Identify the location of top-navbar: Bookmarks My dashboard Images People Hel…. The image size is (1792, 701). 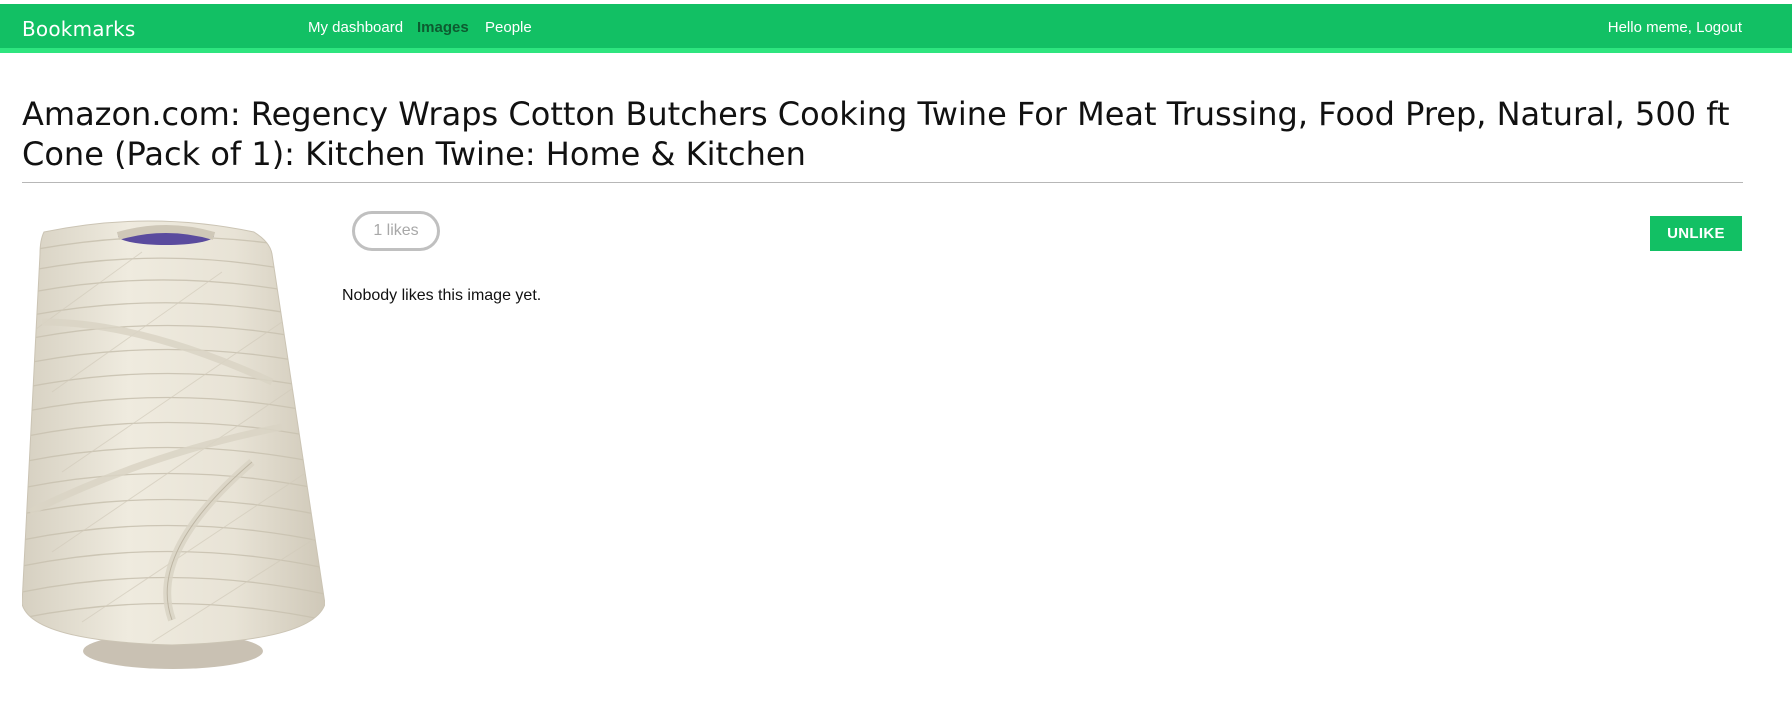
(896, 28).